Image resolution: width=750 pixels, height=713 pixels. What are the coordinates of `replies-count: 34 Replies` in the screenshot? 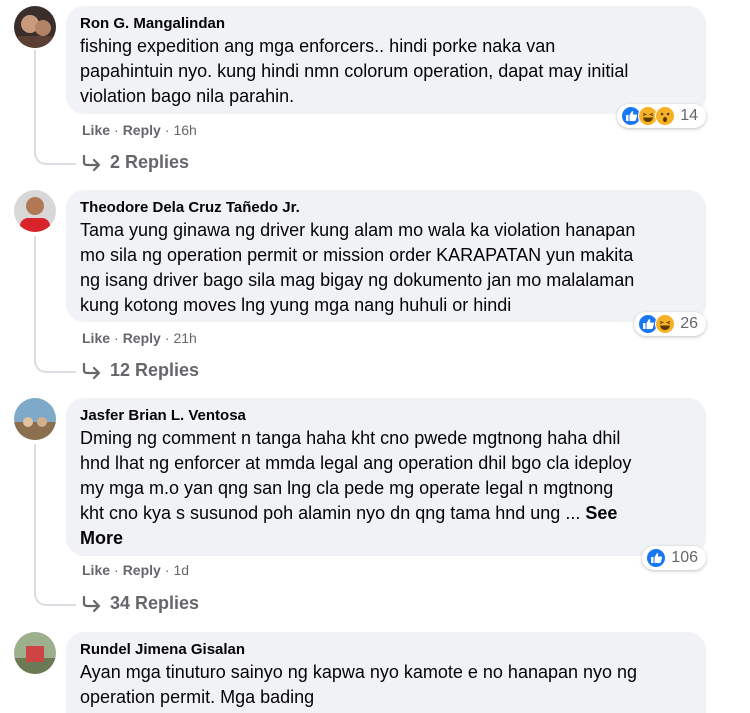 It's located at (154, 603).